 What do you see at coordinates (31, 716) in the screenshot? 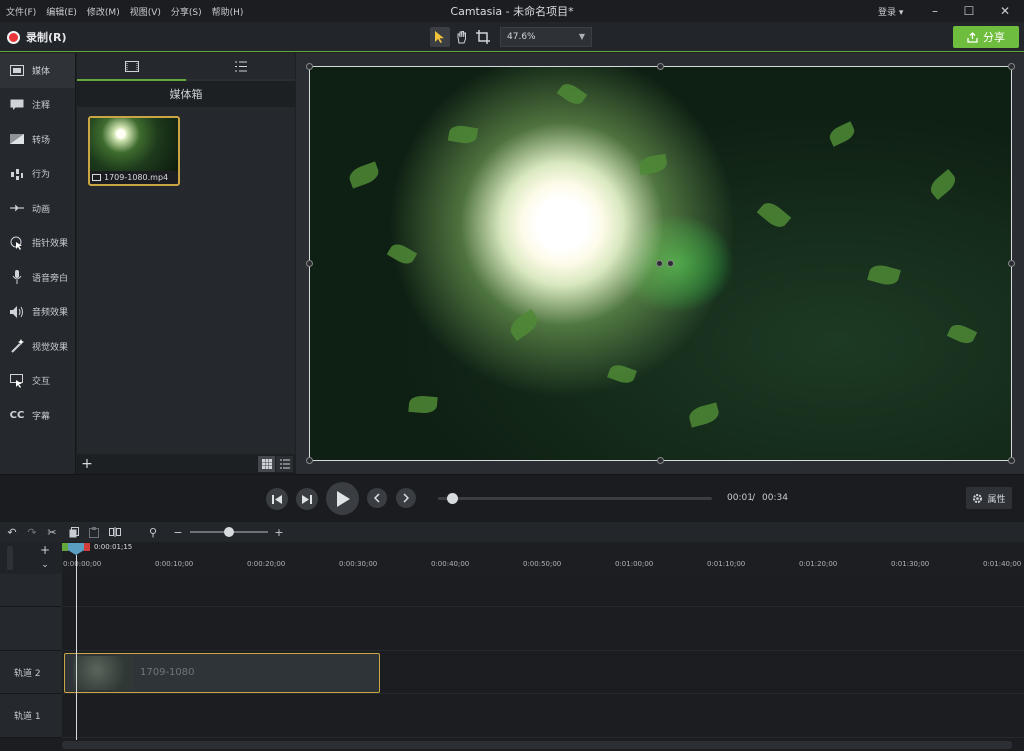
I see `track-header-1: 轨道 1` at bounding box center [31, 716].